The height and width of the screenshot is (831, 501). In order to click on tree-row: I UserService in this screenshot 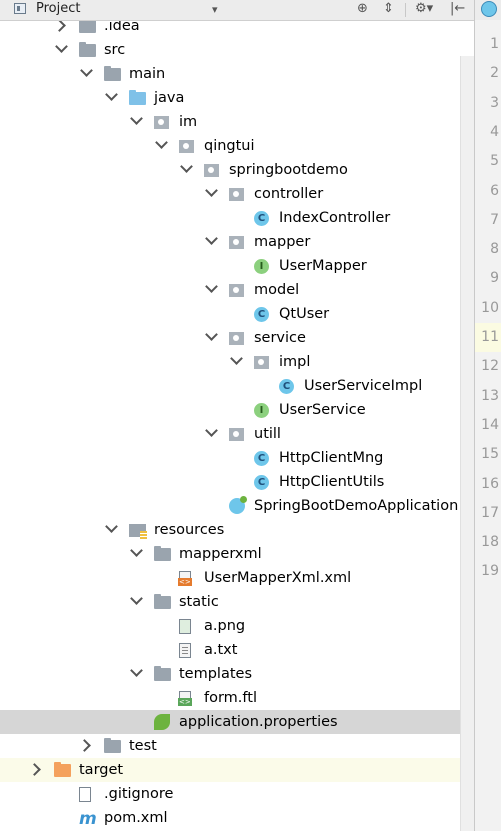, I will do `click(237, 410)`.